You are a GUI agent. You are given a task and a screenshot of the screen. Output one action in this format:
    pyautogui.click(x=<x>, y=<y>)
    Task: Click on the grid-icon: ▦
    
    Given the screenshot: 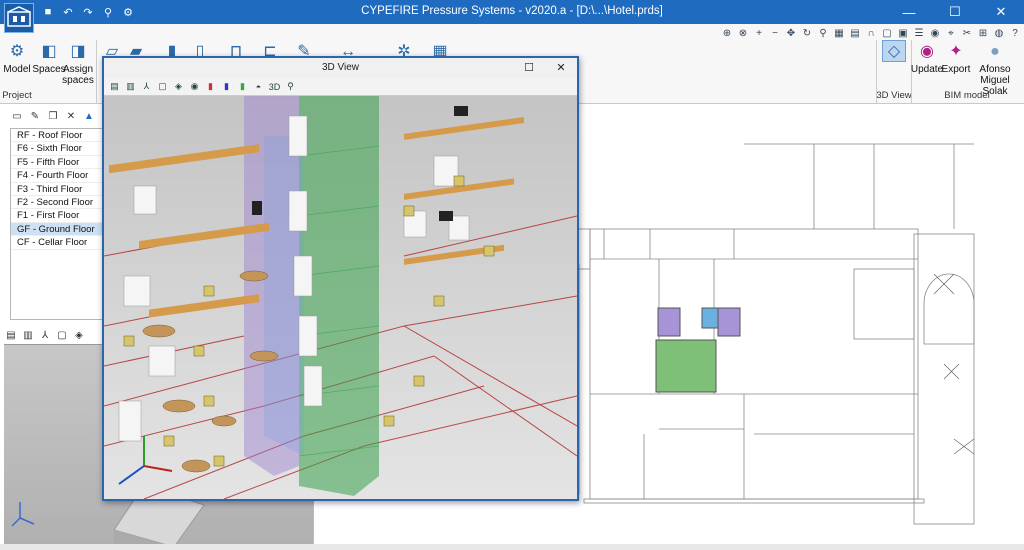 What is the action you would take?
    pyautogui.click(x=839, y=33)
    